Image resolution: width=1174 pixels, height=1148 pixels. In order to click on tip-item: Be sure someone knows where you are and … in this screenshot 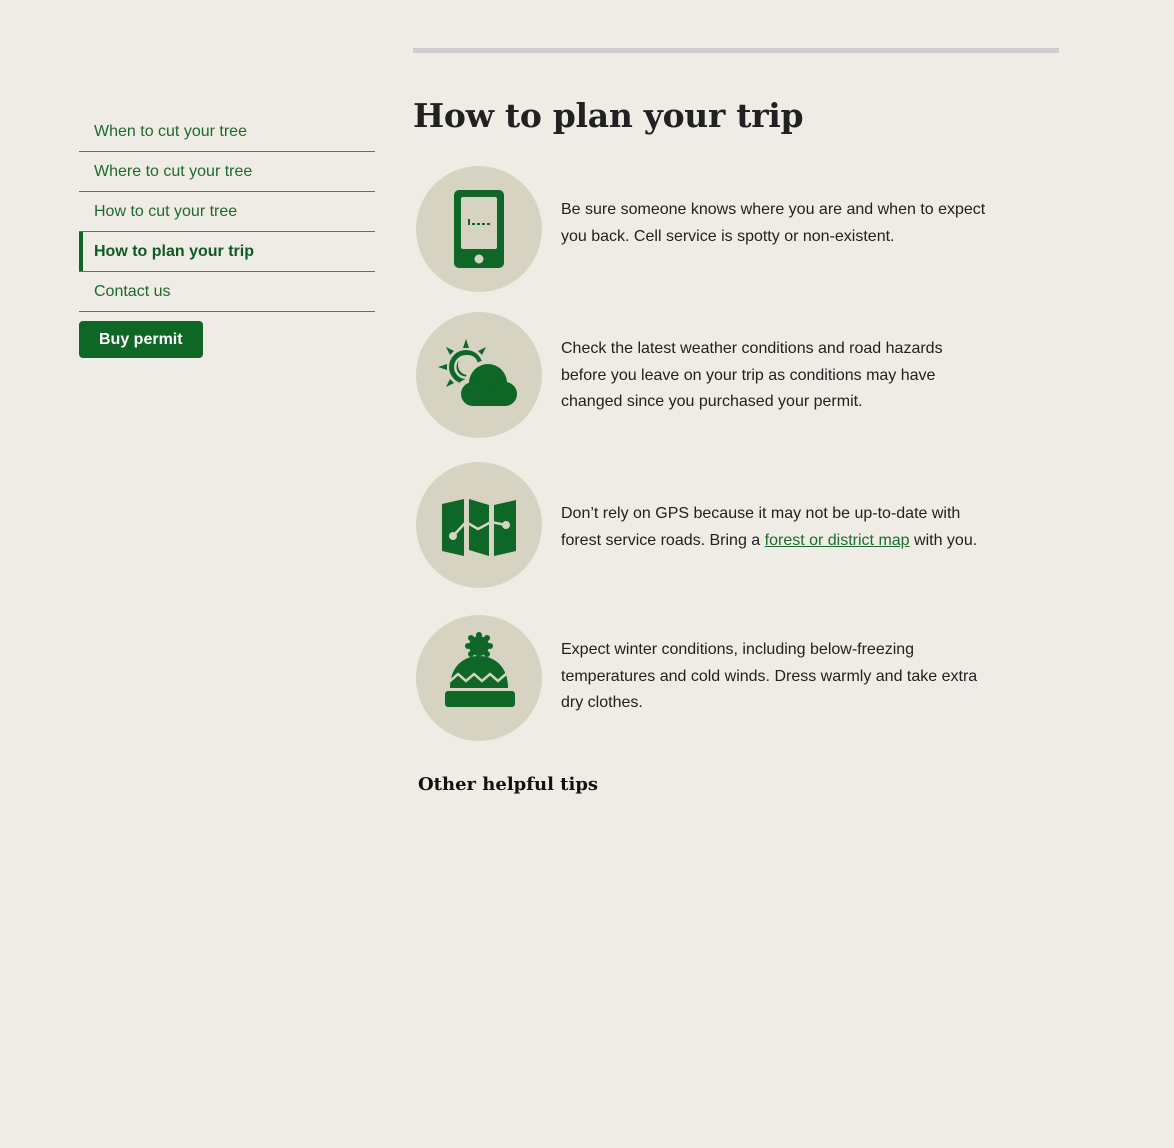, I will do `click(716, 229)`.